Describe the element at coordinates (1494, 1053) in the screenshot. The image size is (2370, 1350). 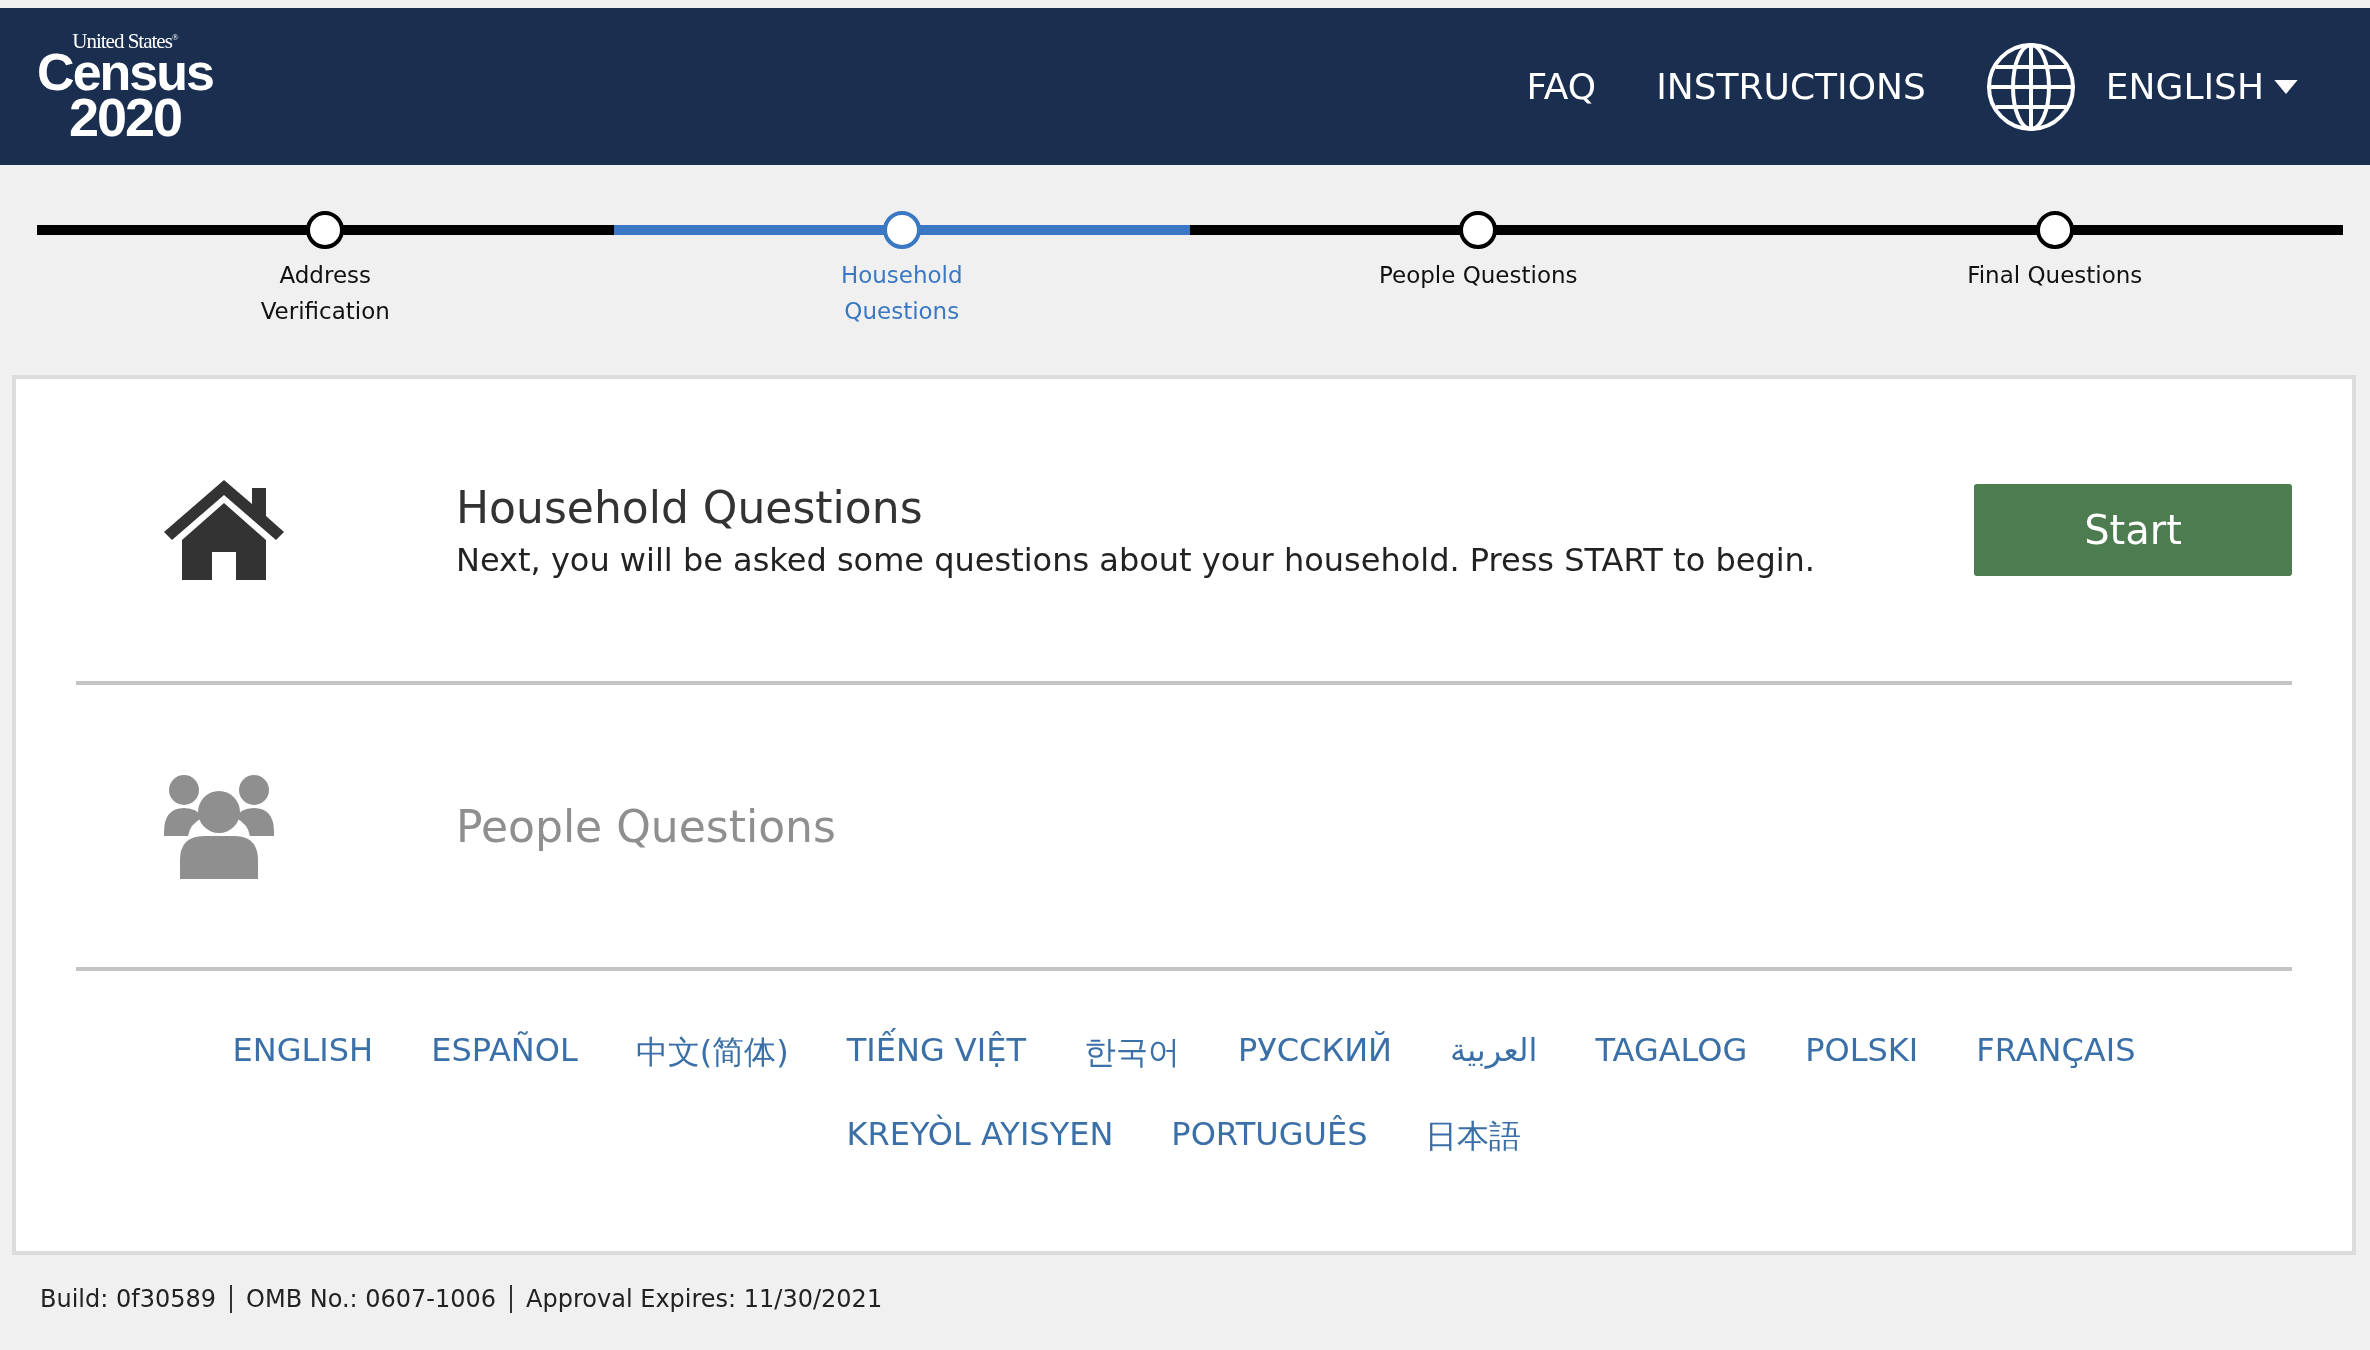
I see `language-link: العربية` at that location.